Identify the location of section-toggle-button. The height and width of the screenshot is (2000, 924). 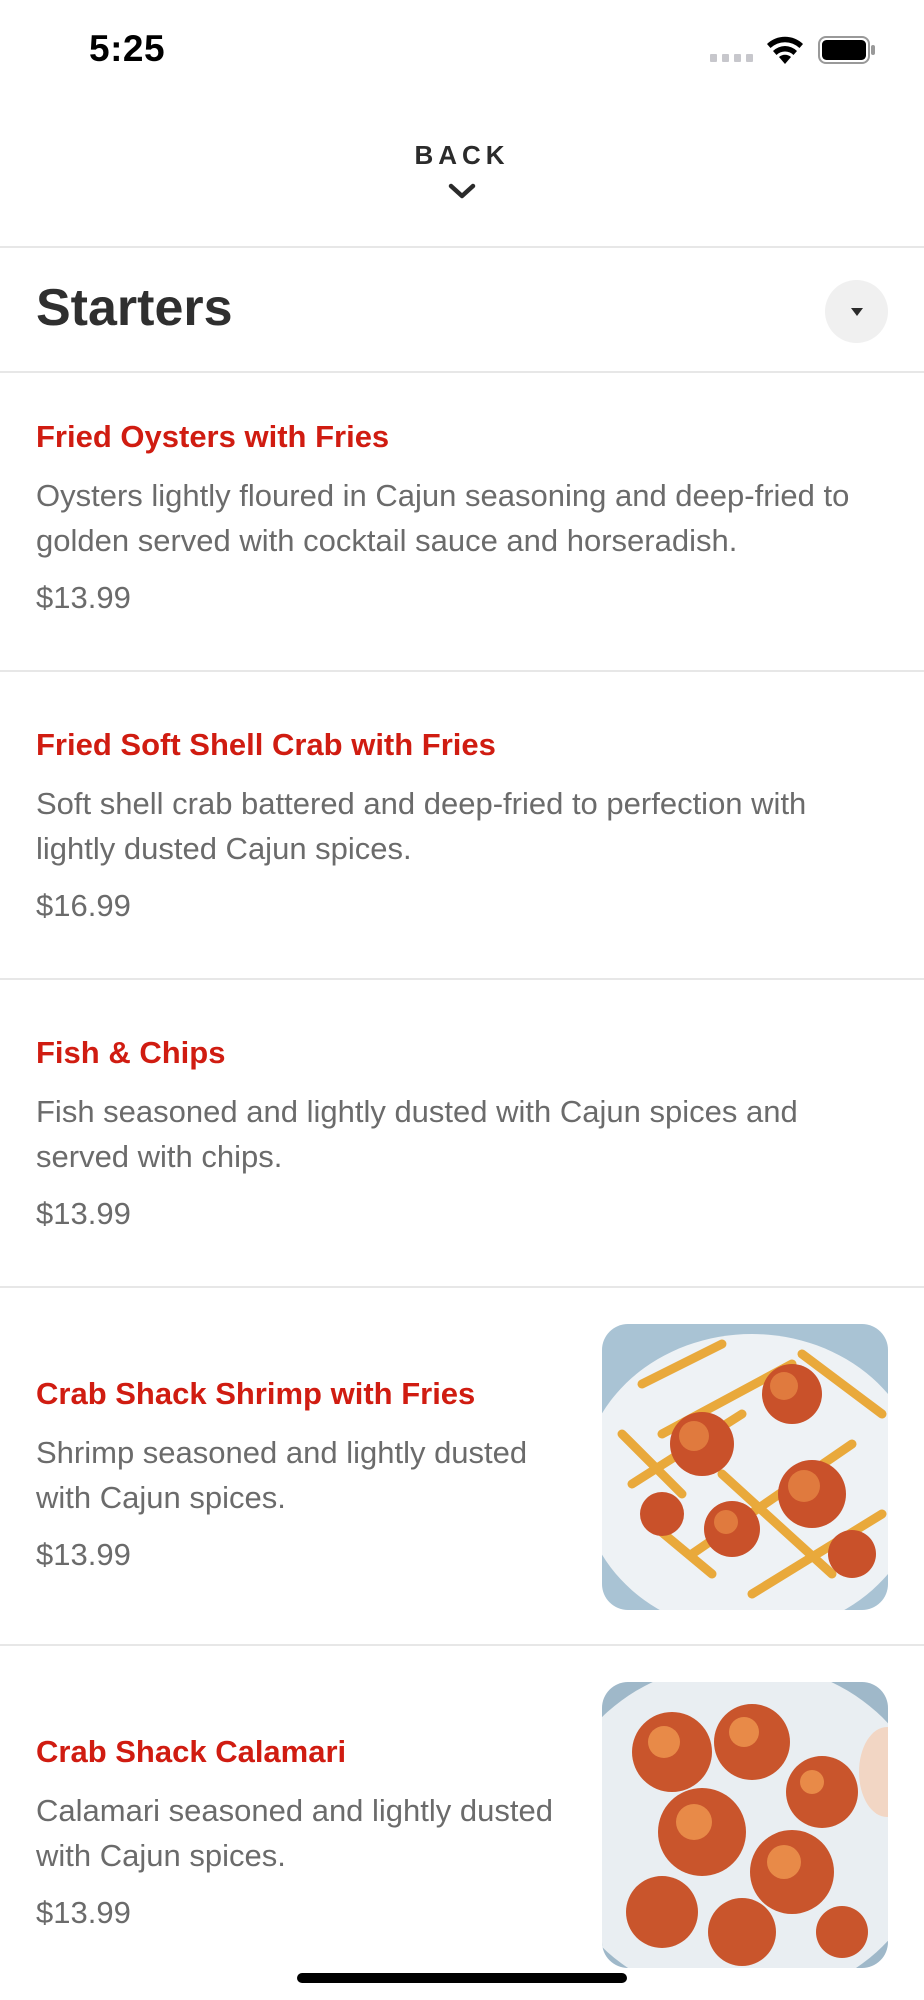
(856, 311).